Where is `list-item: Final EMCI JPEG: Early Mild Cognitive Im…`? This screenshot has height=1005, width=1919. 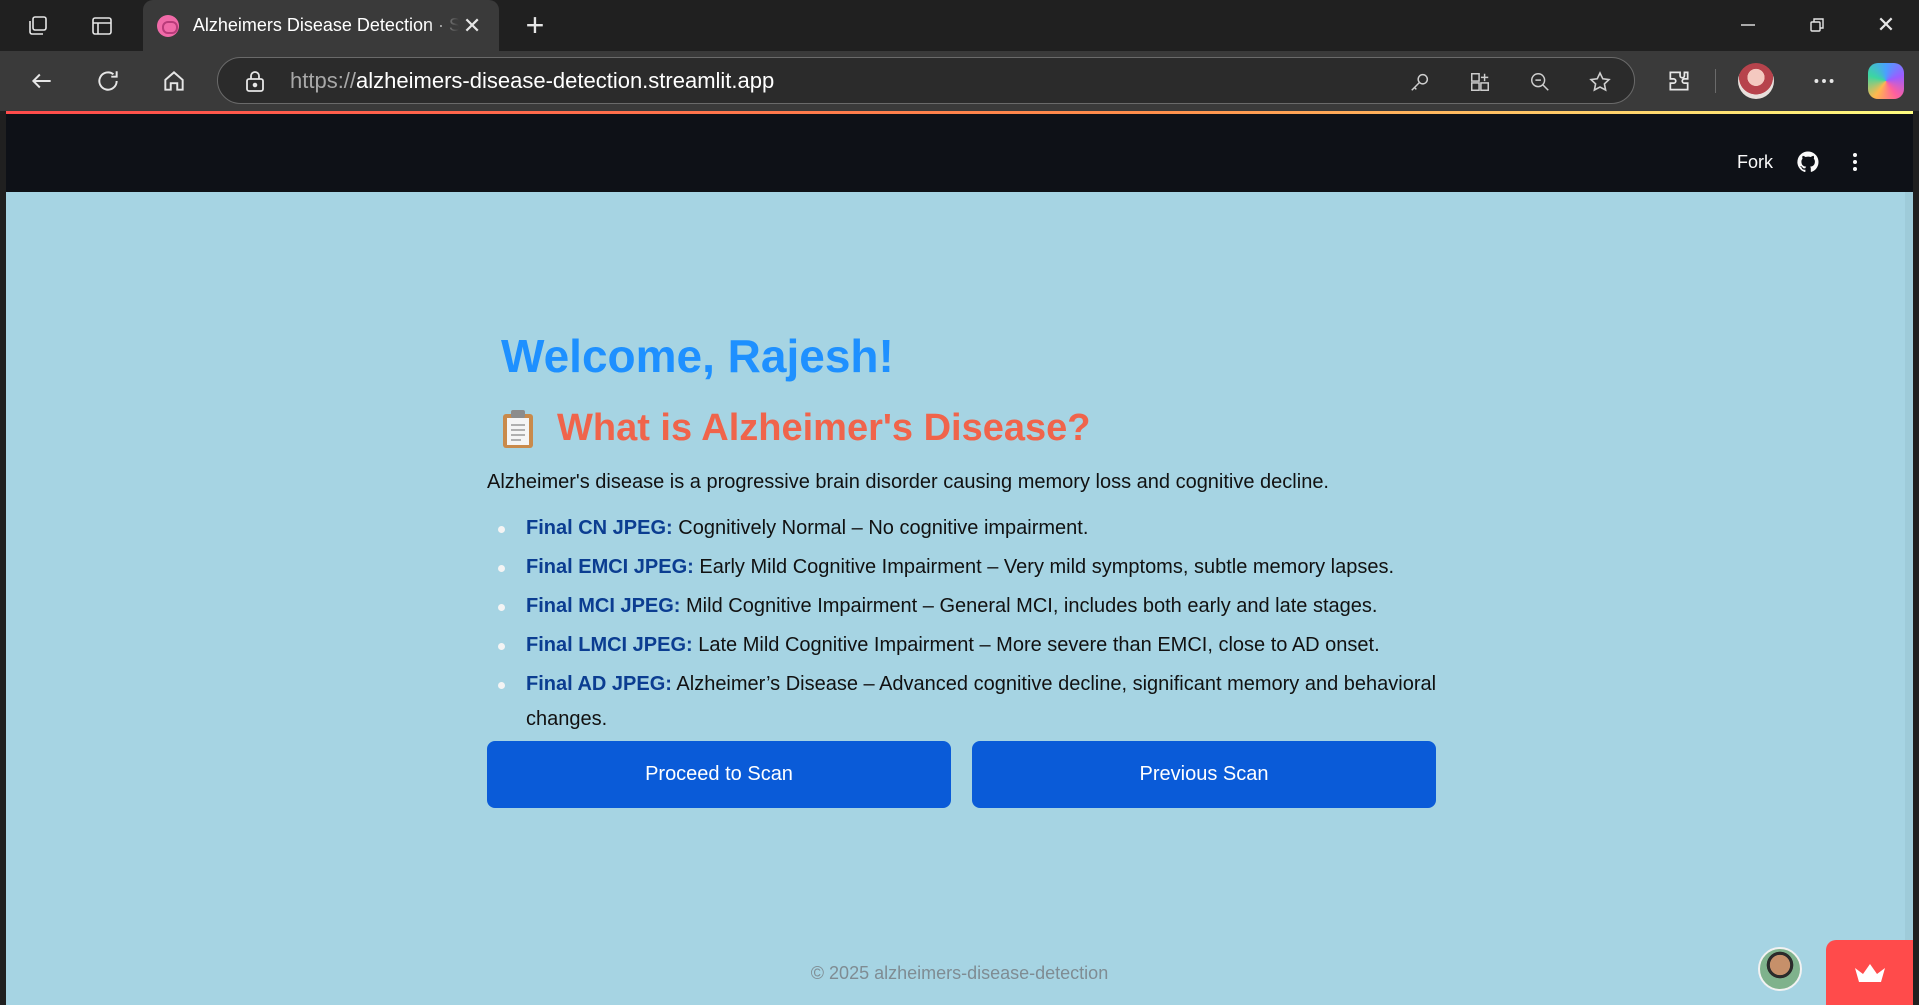 list-item: Final EMCI JPEG: Early Mild Cognitive Im… is located at coordinates (967, 567).